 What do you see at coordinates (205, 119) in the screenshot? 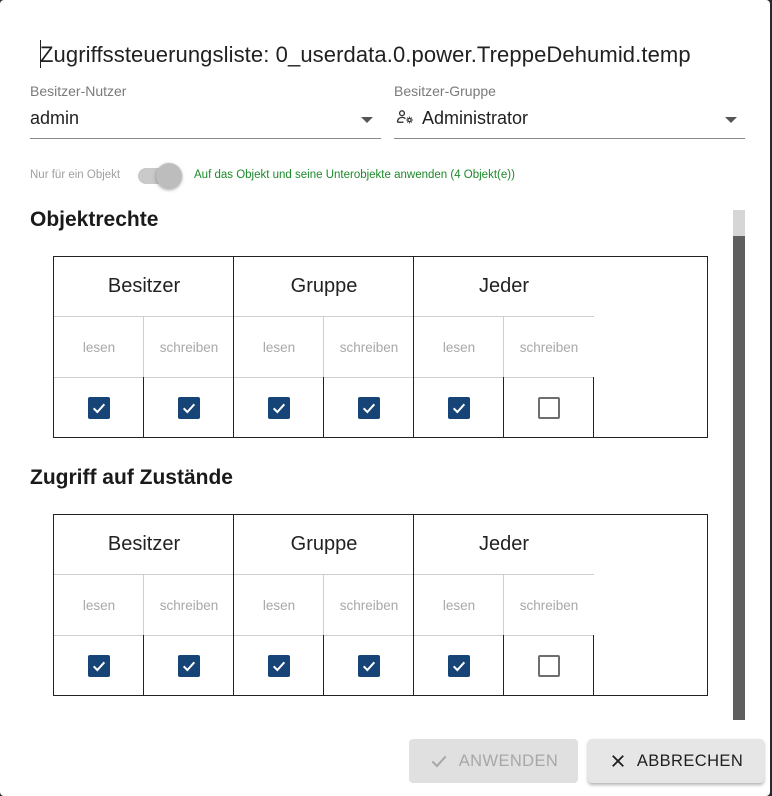
I see `owner-user-select: admin` at bounding box center [205, 119].